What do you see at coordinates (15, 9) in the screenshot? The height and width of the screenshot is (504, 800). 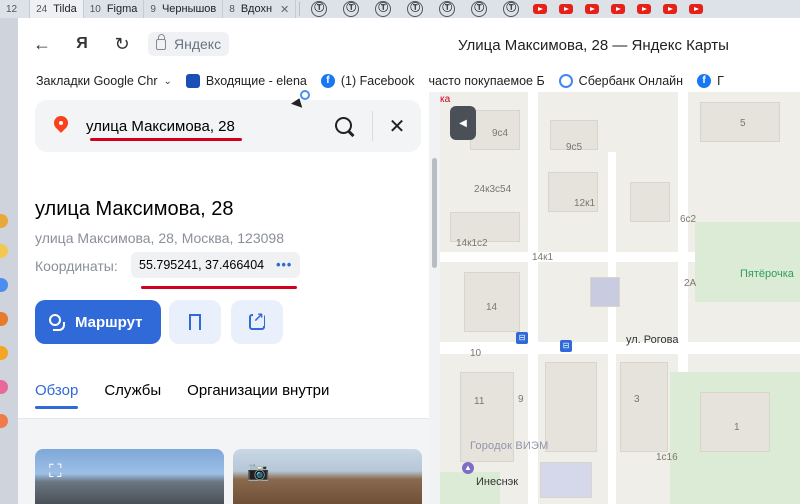 I see `browser-tab: 12` at bounding box center [15, 9].